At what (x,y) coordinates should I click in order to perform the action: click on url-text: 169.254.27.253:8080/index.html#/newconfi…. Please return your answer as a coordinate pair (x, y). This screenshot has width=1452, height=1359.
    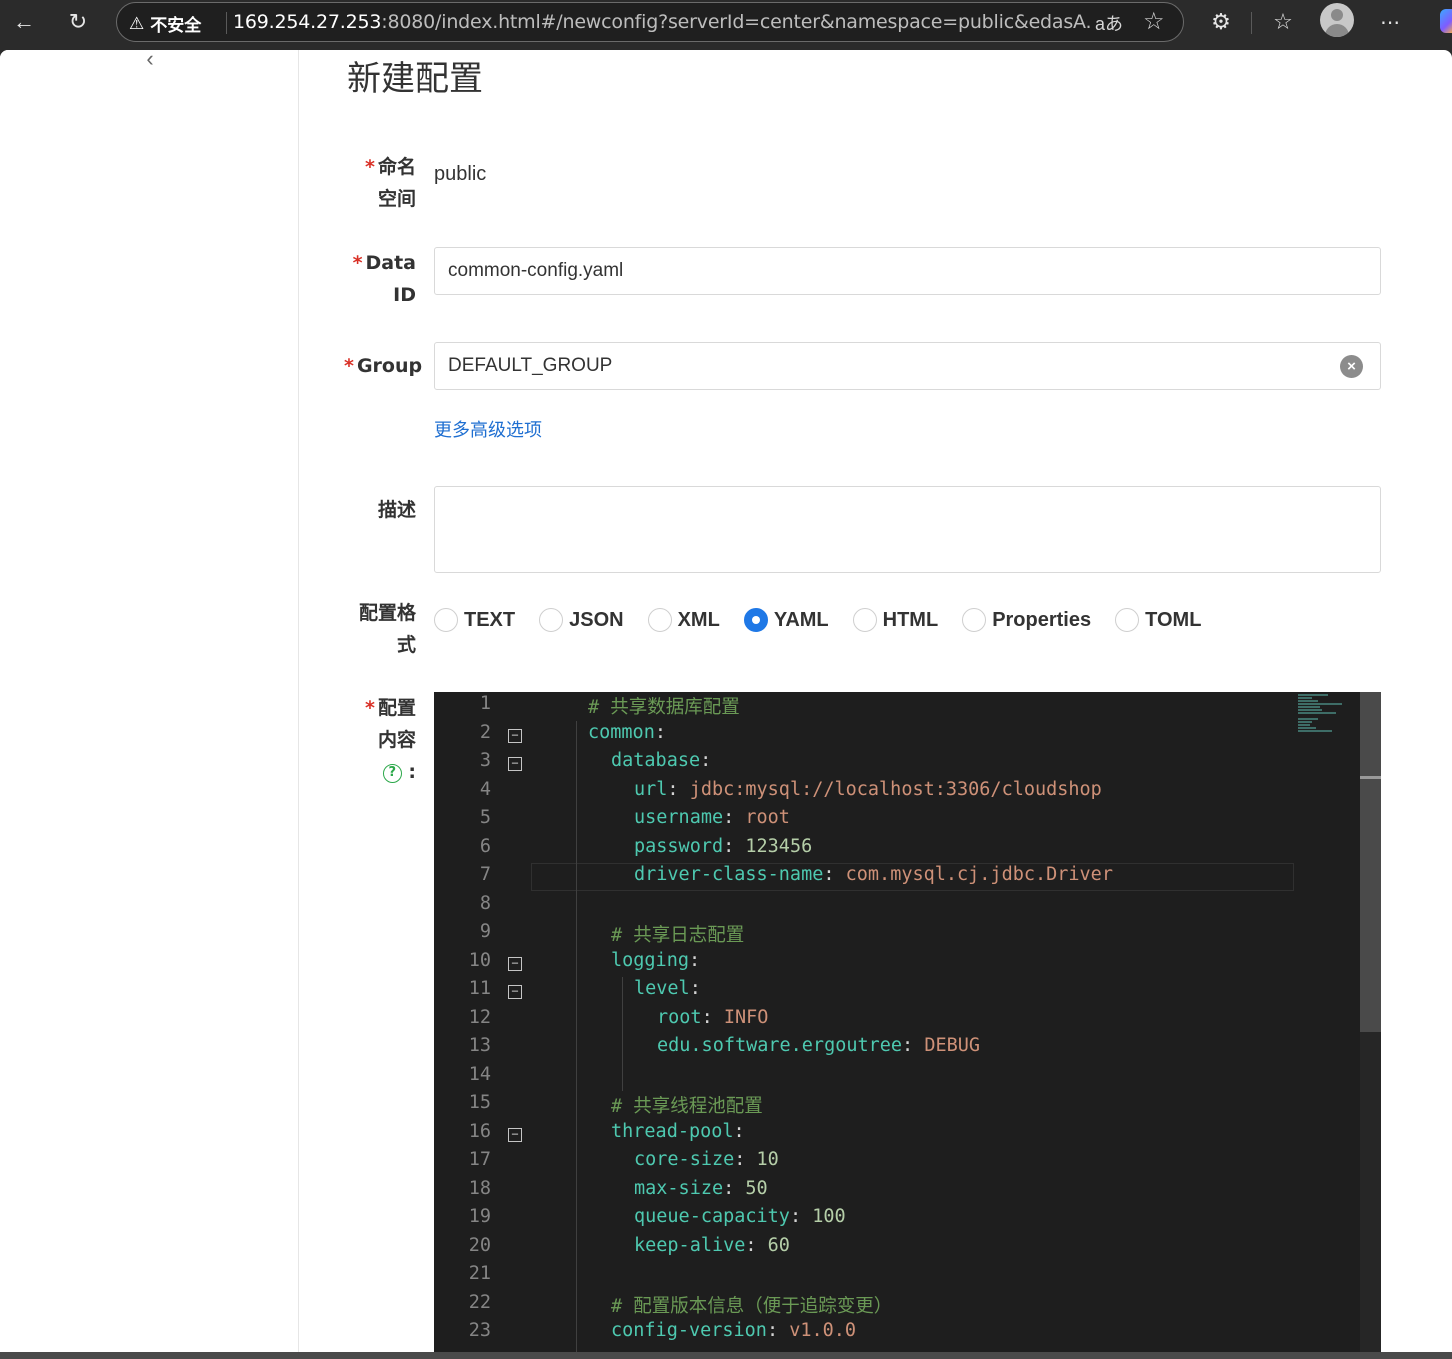
    Looking at the image, I should click on (663, 22).